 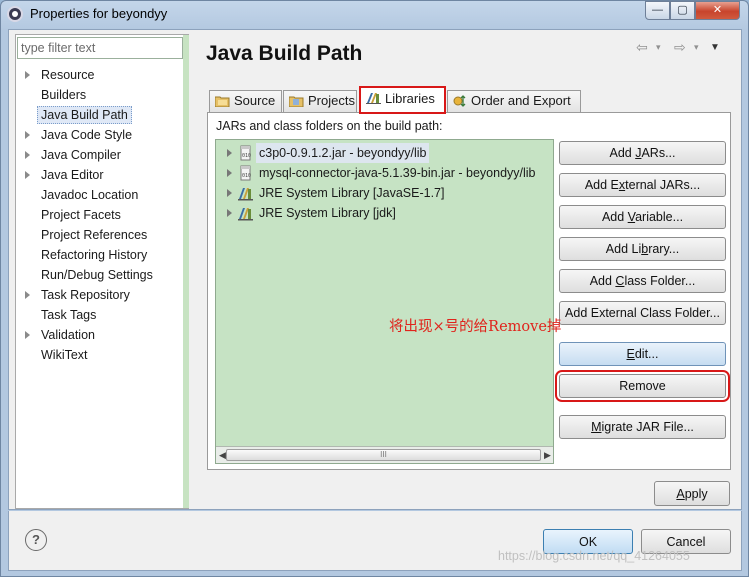 I want to click on tab-order-and-export: Order and Export, so click(x=514, y=101).